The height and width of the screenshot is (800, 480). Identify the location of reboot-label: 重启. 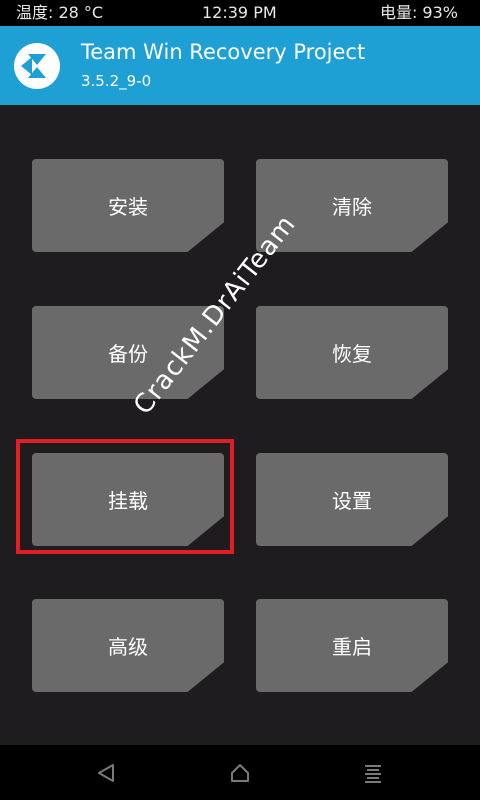
(352, 647).